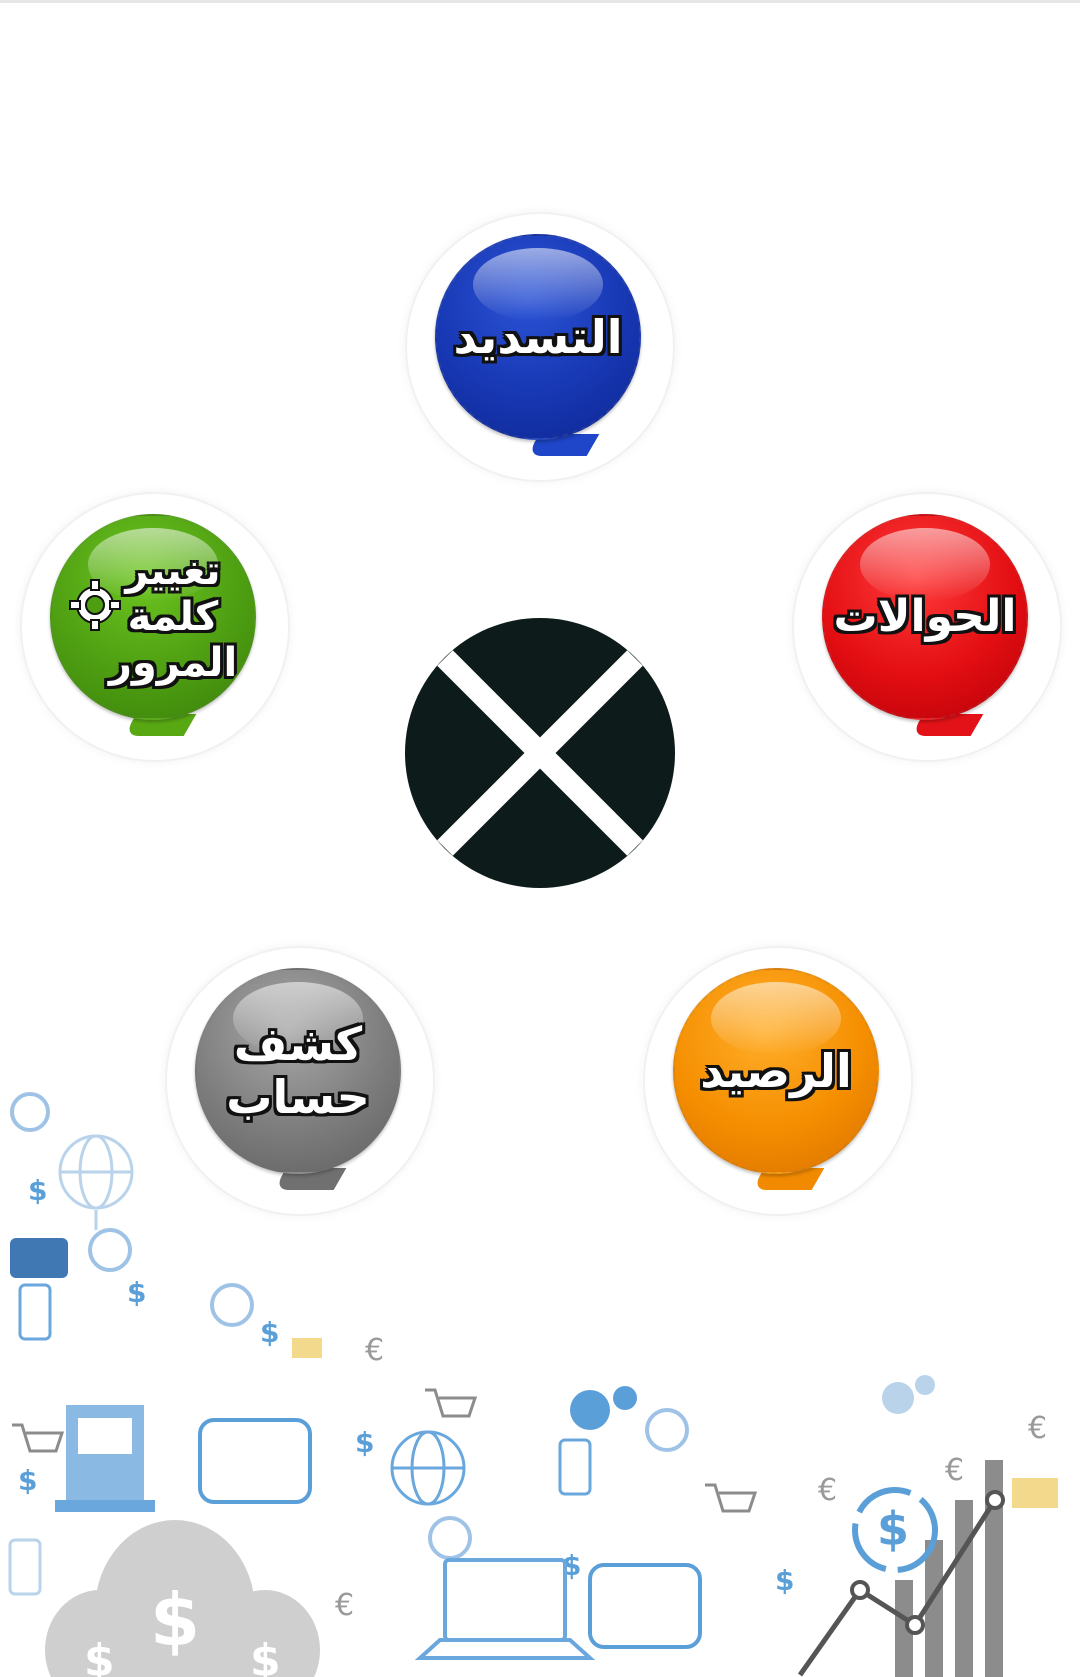 The width and height of the screenshot is (1080, 1677). I want to click on payment-button: التسديد, so click(540, 347).